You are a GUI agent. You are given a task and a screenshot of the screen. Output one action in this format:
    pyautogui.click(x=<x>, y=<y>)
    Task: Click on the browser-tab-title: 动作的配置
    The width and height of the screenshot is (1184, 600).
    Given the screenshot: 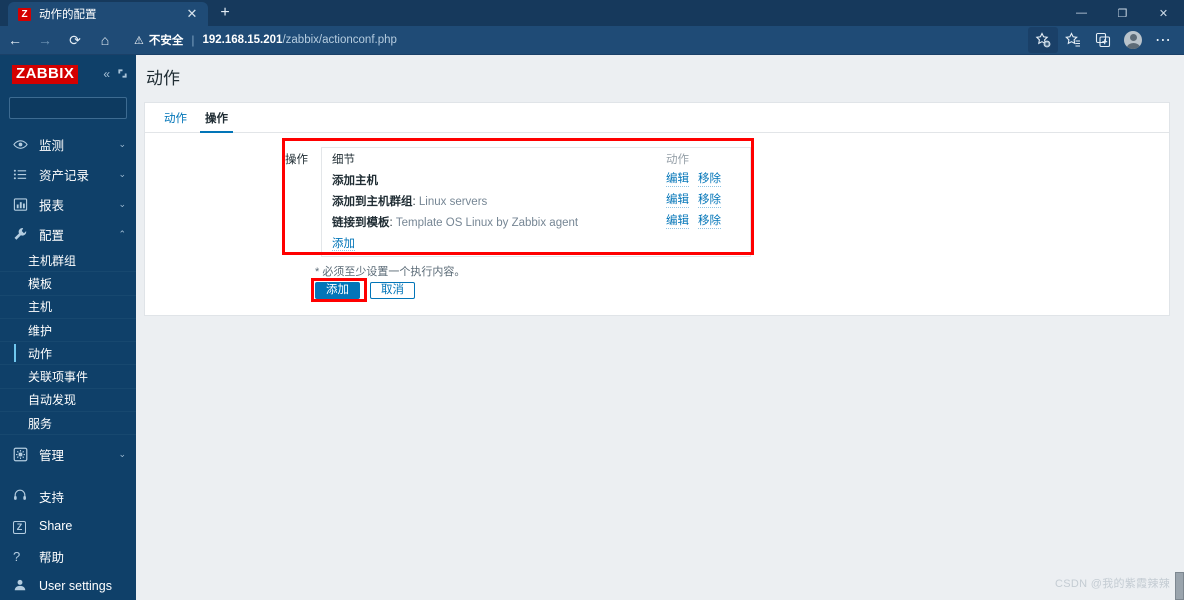 What is the action you would take?
    pyautogui.click(x=68, y=15)
    